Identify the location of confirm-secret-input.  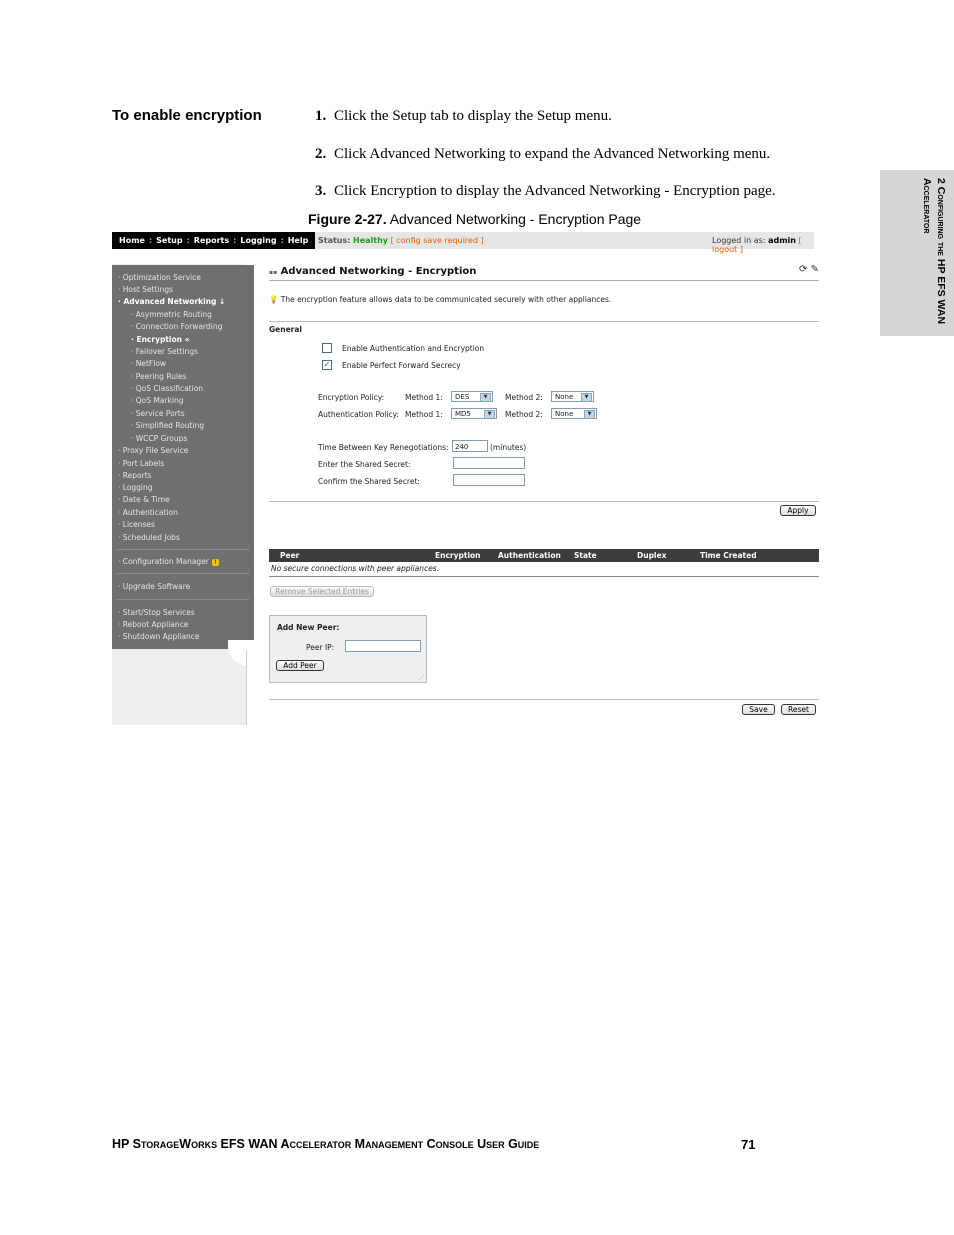
(489, 480).